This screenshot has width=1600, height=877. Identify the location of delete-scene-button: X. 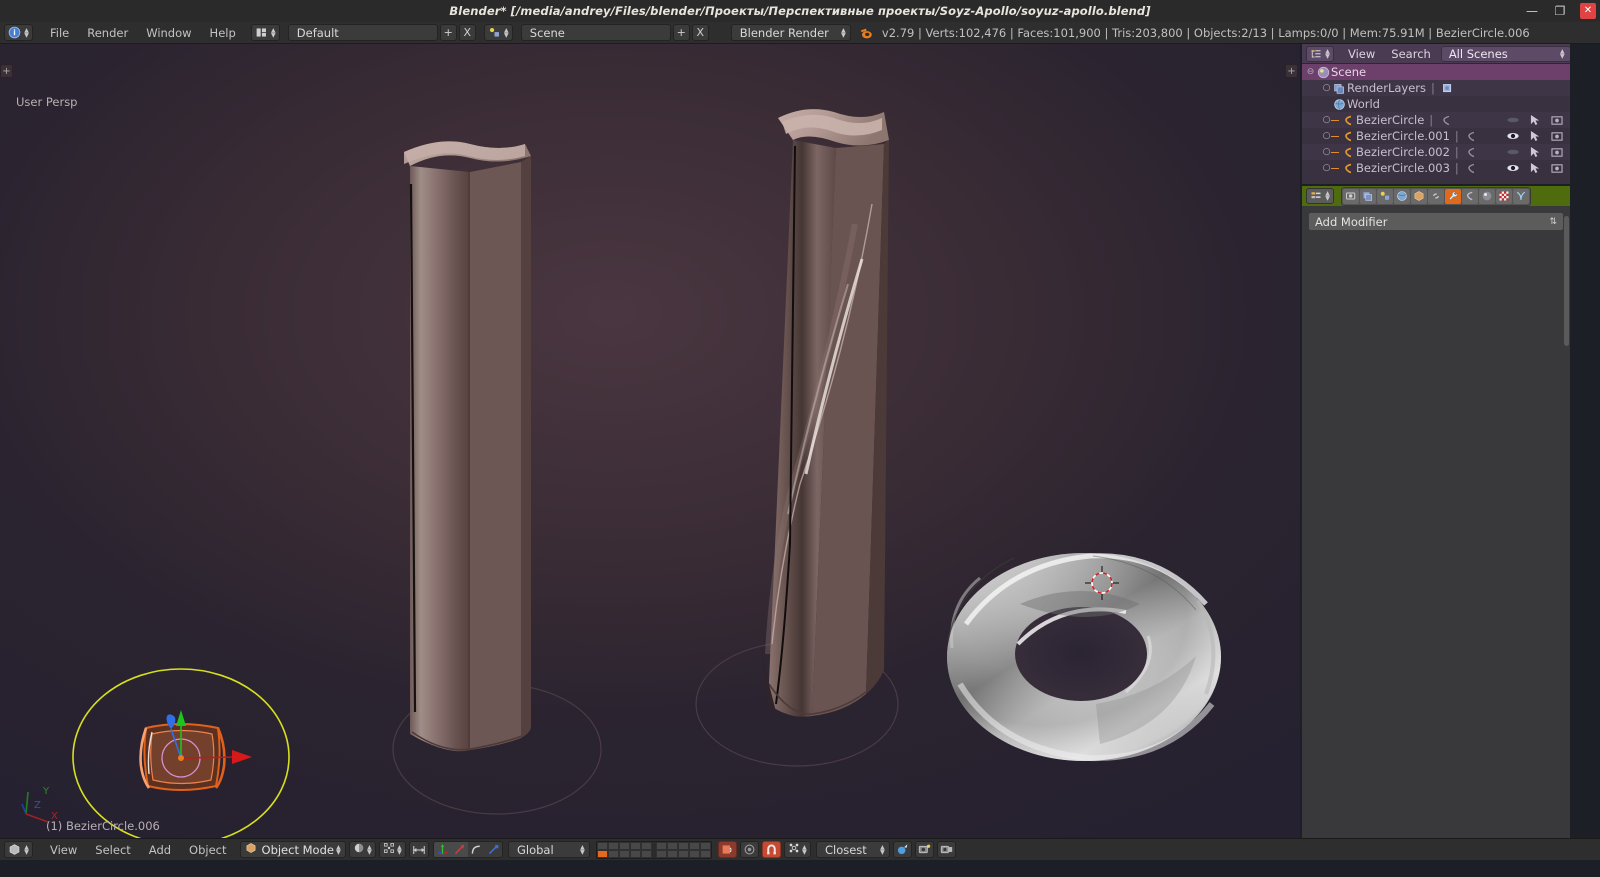
(700, 32).